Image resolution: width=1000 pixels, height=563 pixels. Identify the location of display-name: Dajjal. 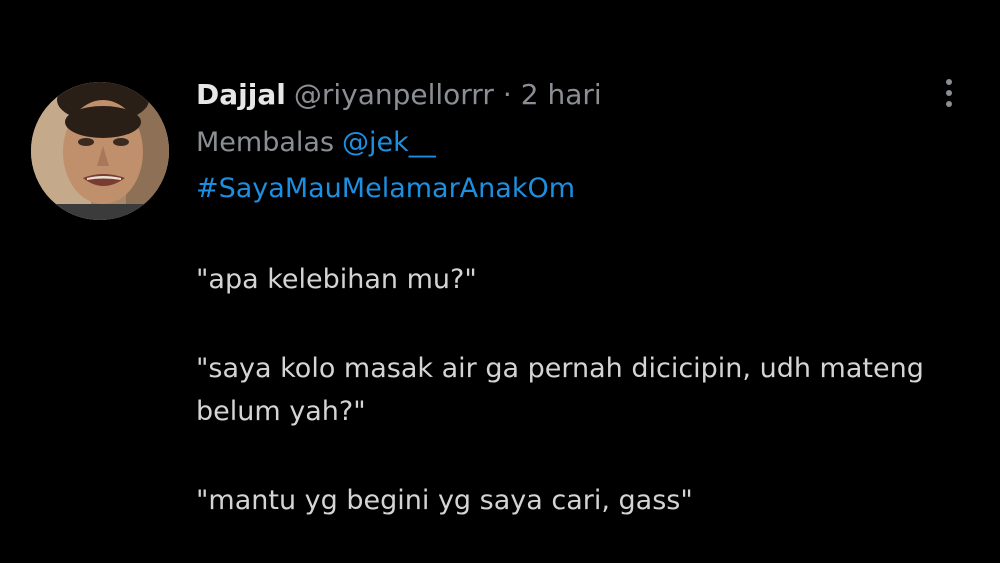
(241, 94).